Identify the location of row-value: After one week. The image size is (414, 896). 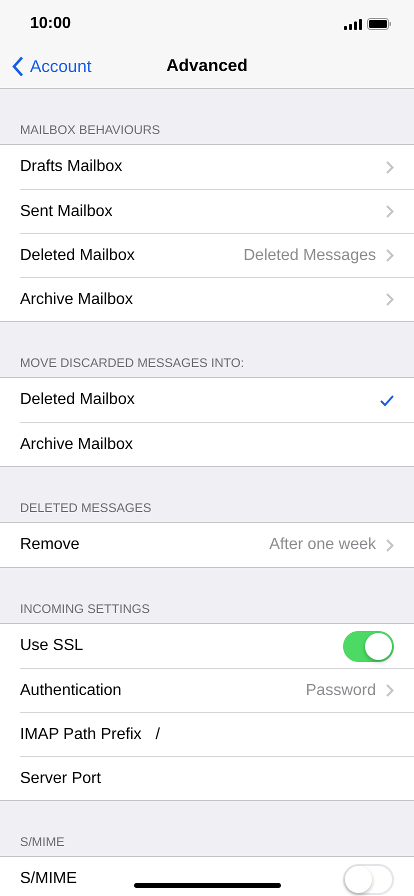
(322, 545).